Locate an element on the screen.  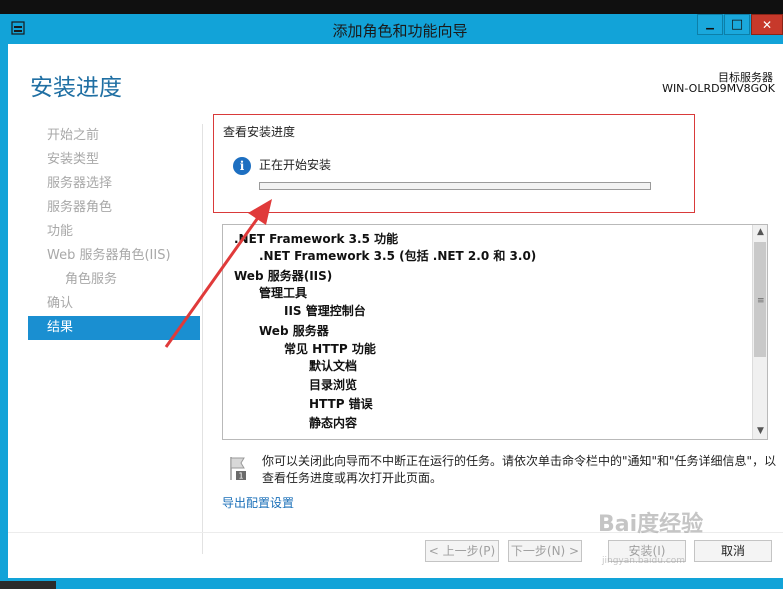
maximize-button: □ is located at coordinates (737, 24).